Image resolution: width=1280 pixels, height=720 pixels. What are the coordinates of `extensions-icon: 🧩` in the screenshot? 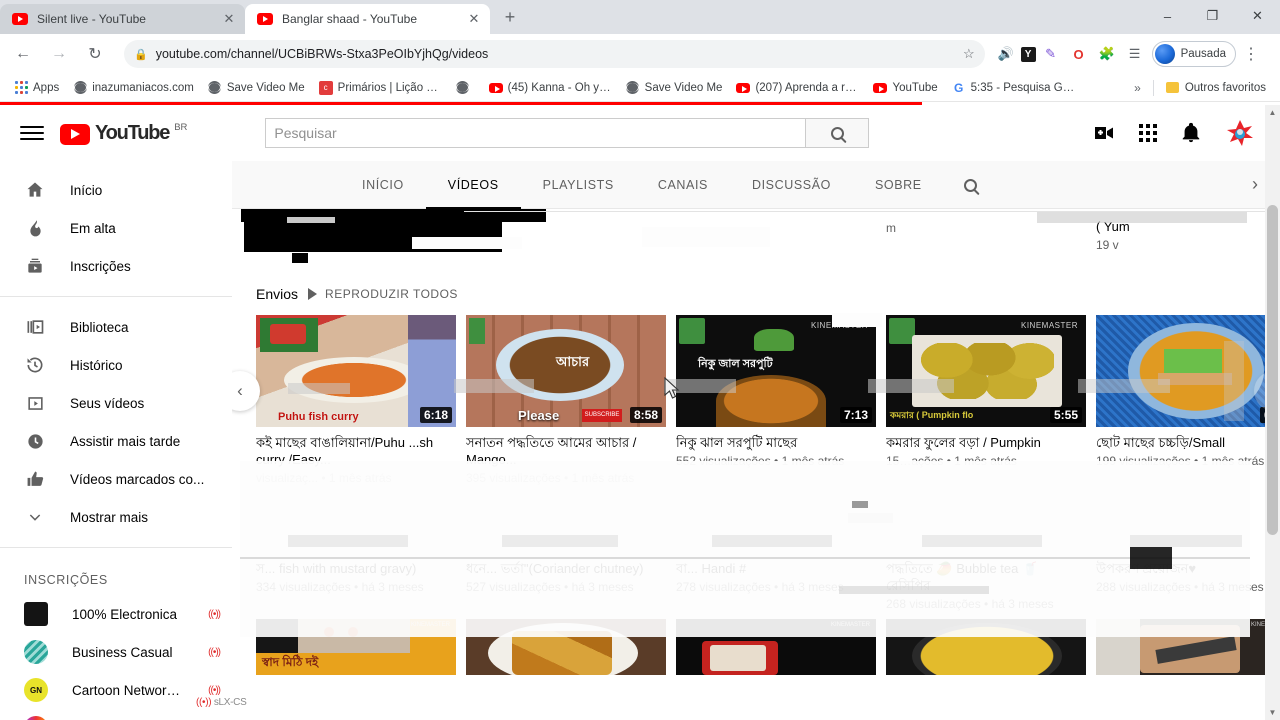 It's located at (1107, 54).